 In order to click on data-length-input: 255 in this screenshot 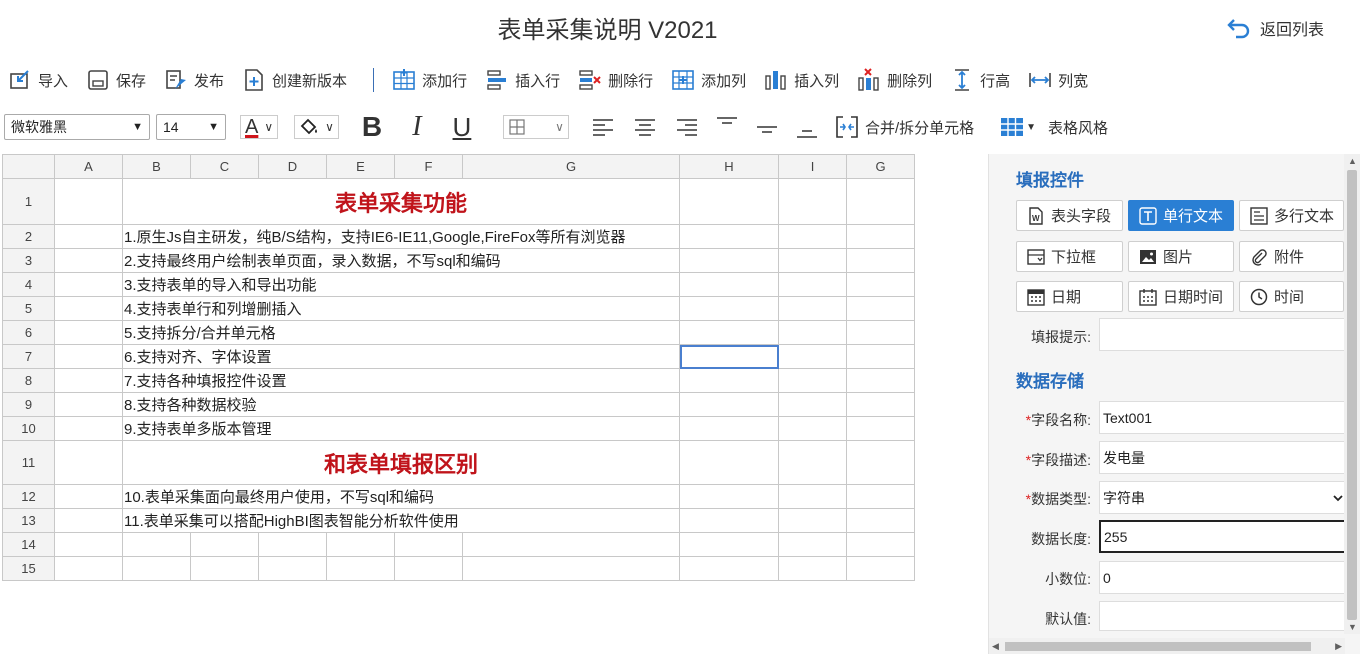, I will do `click(1224, 536)`.